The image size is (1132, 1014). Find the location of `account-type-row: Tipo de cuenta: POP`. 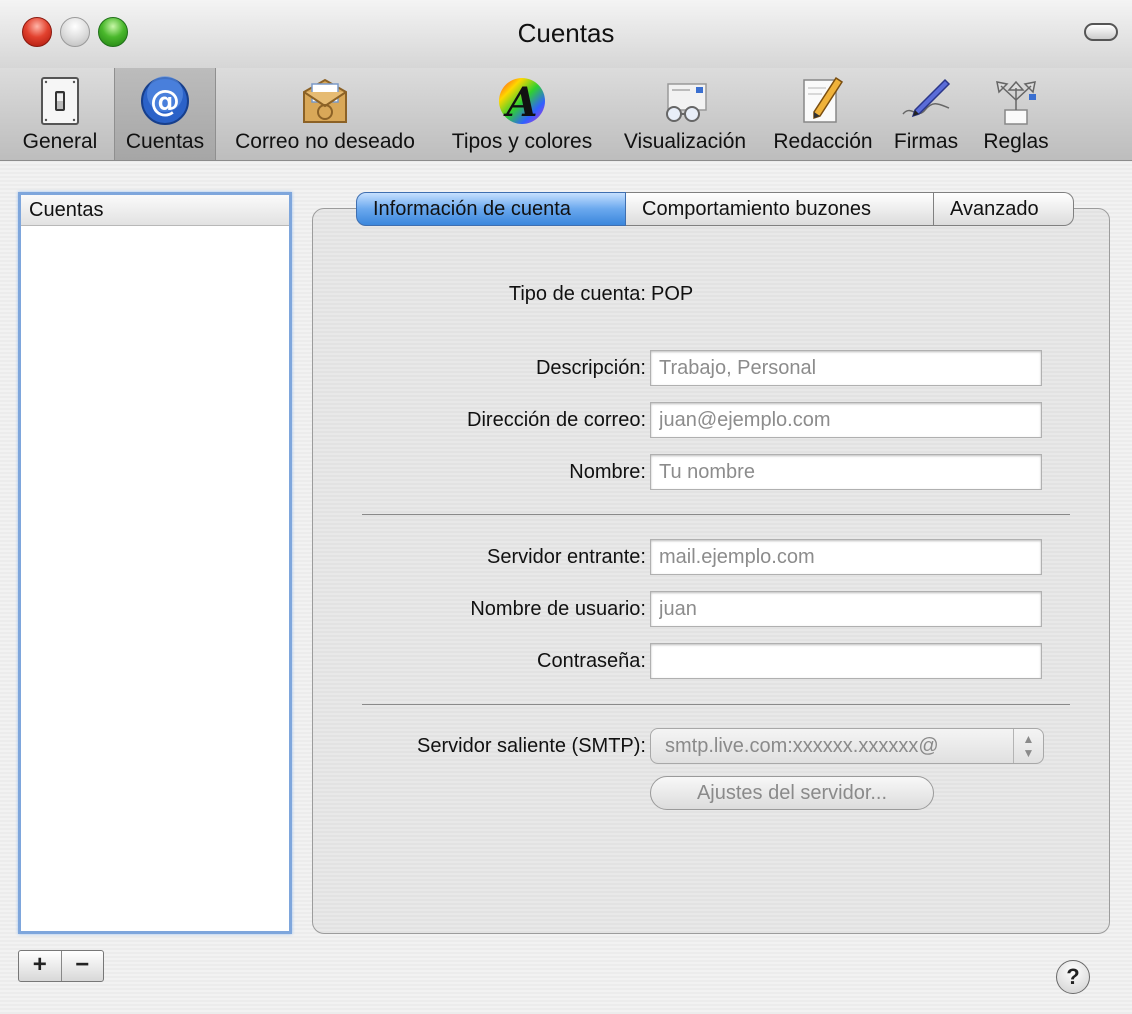

account-type-row: Tipo de cuenta: POP is located at coordinates (711, 294).